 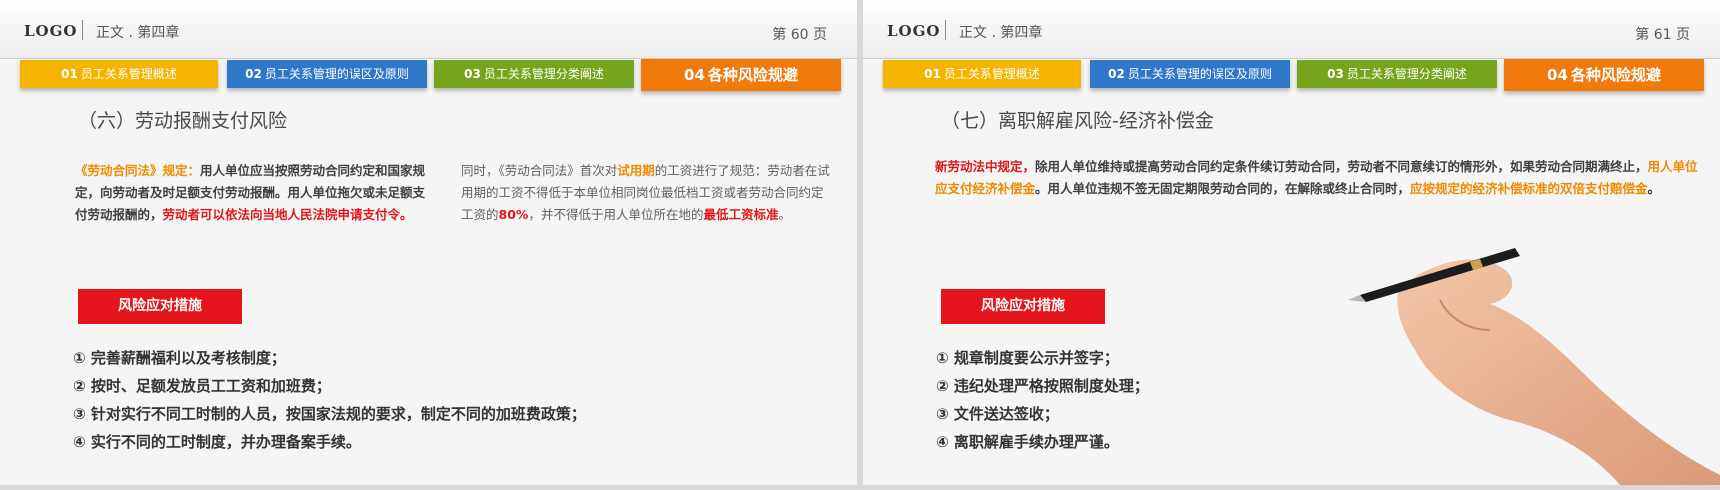 What do you see at coordinates (1291, 29) in the screenshot?
I see `slide-header: LOGO 正文 . 第四章 第 61 页` at bounding box center [1291, 29].